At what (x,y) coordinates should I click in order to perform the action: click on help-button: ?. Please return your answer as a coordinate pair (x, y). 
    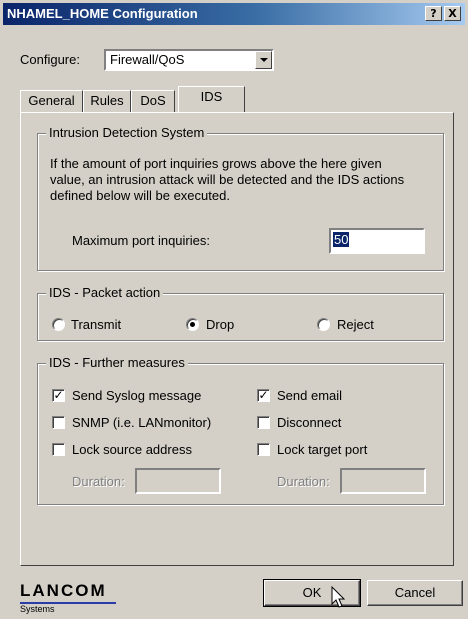
    Looking at the image, I should click on (433, 13).